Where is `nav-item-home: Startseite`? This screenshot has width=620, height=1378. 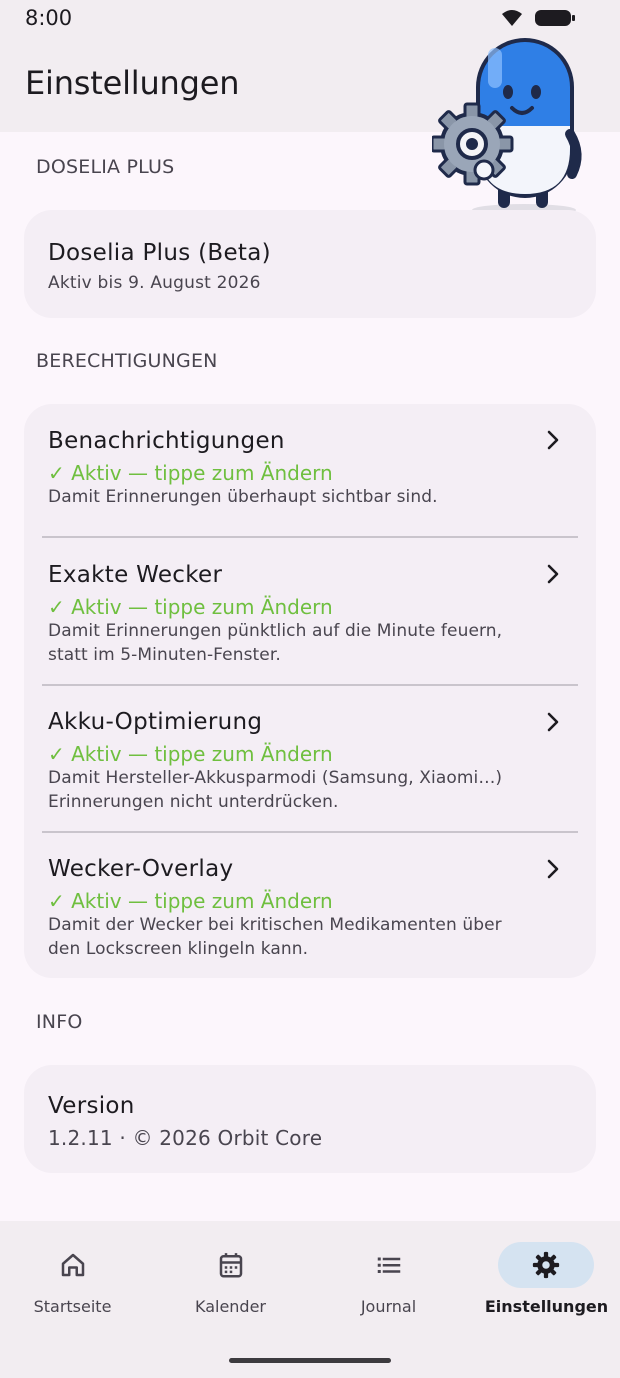
nav-item-home: Startseite is located at coordinates (77, 1271).